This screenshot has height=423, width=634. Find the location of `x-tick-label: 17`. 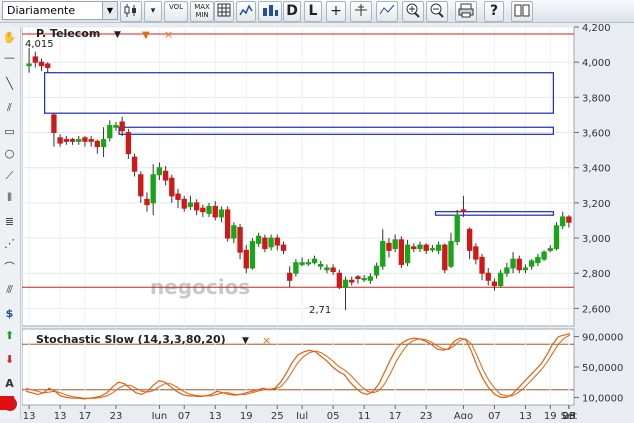

x-tick-label: 17 is located at coordinates (395, 415).